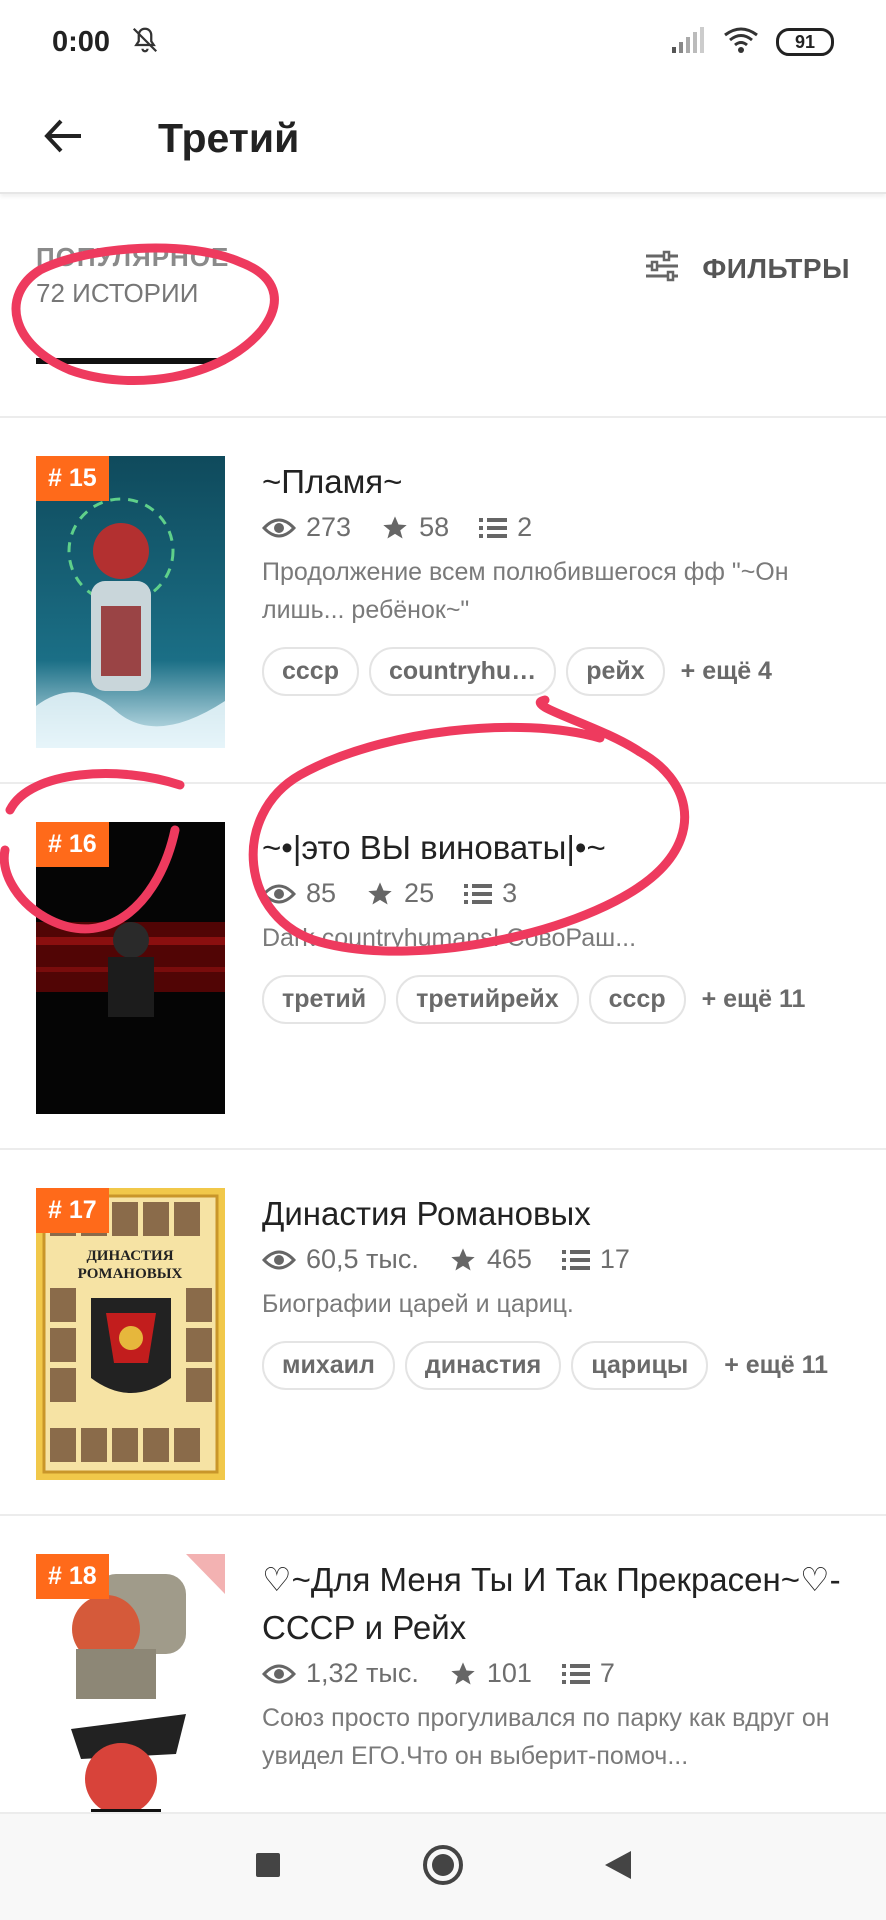 The image size is (886, 1920). What do you see at coordinates (805, 42) in the screenshot?
I see `battery-icon: 91` at bounding box center [805, 42].